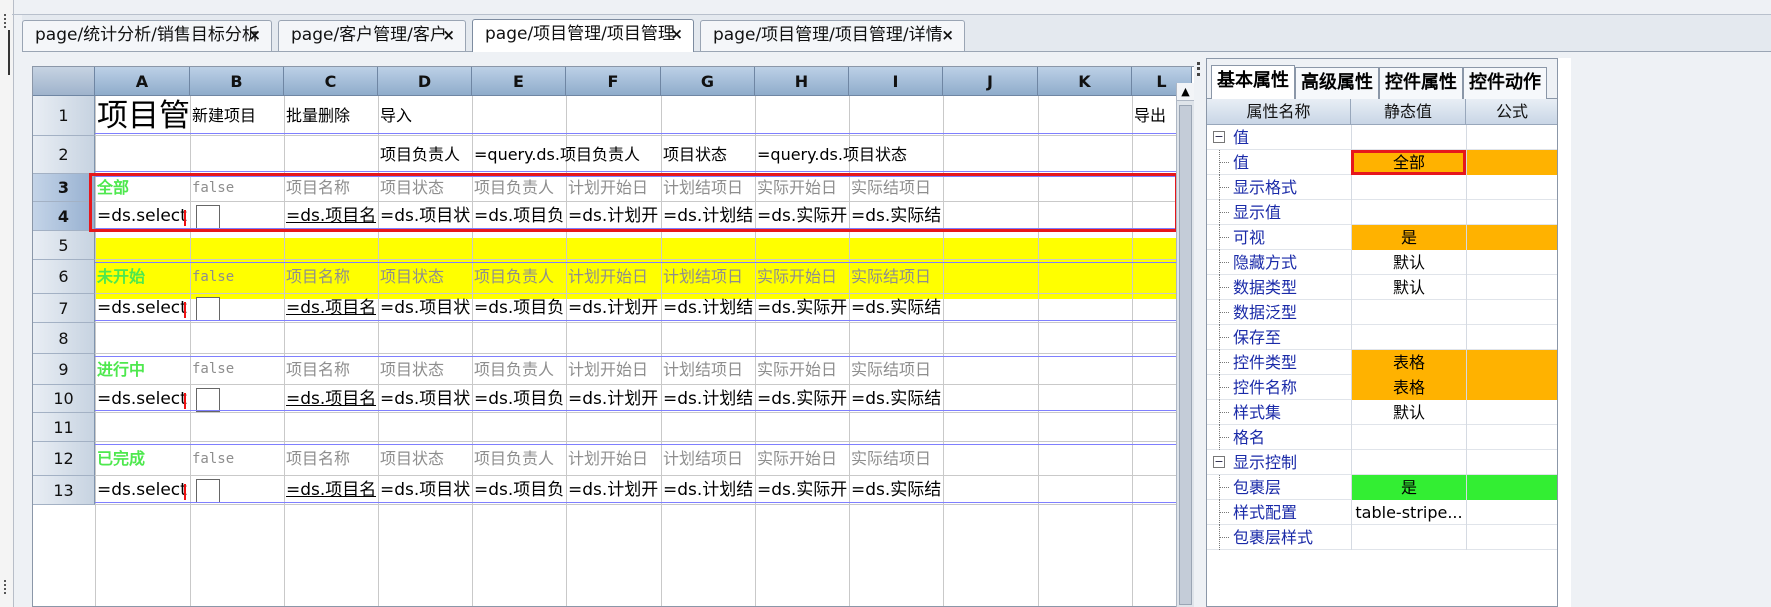 This screenshot has height=607, width=1771. Describe the element at coordinates (1511, 112) in the screenshot. I see `column-header-formula: 公式` at that location.